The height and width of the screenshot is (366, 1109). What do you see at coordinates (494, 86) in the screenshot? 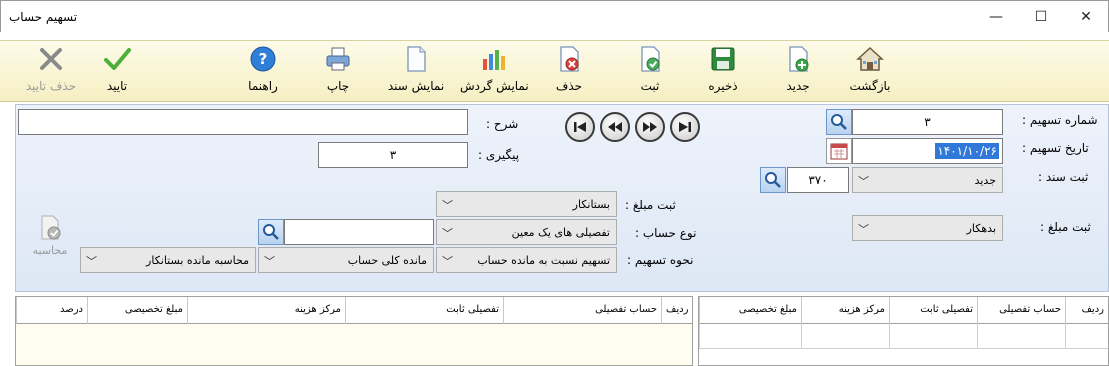
I see `show-flow-label: نمایش گردش` at bounding box center [494, 86].